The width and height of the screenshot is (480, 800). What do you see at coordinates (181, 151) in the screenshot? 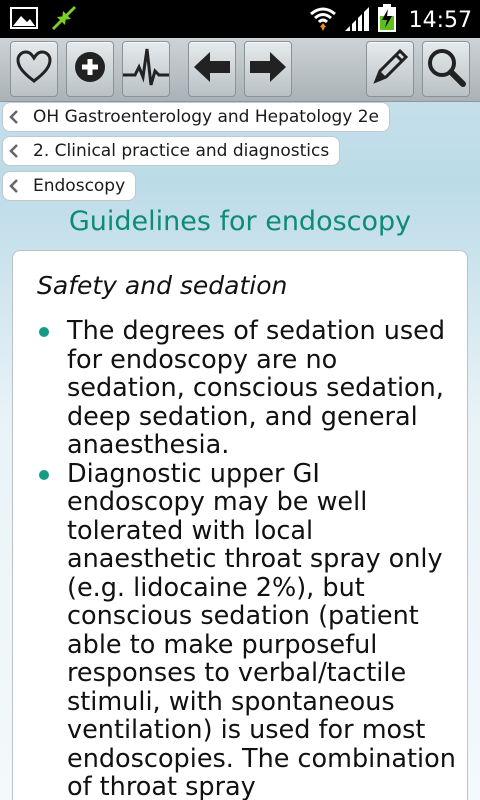
I see `breadcrumb-label: 2. Clinical practice and diagnostics` at bounding box center [181, 151].